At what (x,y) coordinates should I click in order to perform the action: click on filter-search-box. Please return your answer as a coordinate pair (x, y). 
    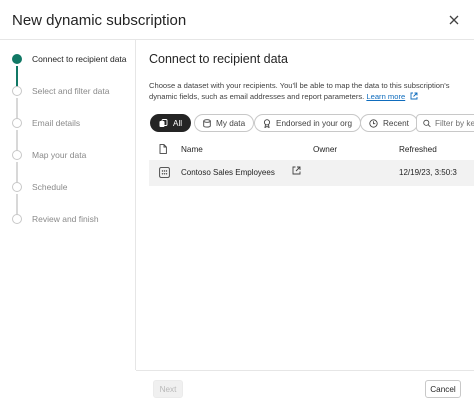
    Looking at the image, I should click on (445, 123).